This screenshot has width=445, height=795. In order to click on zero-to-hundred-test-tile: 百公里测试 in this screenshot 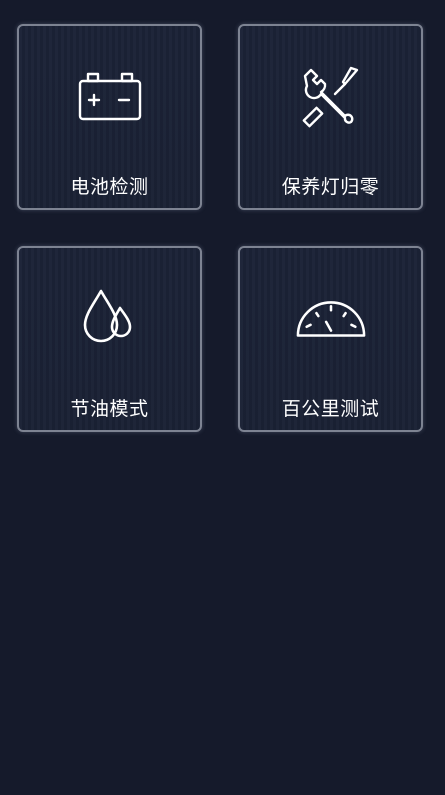, I will do `click(330, 339)`.